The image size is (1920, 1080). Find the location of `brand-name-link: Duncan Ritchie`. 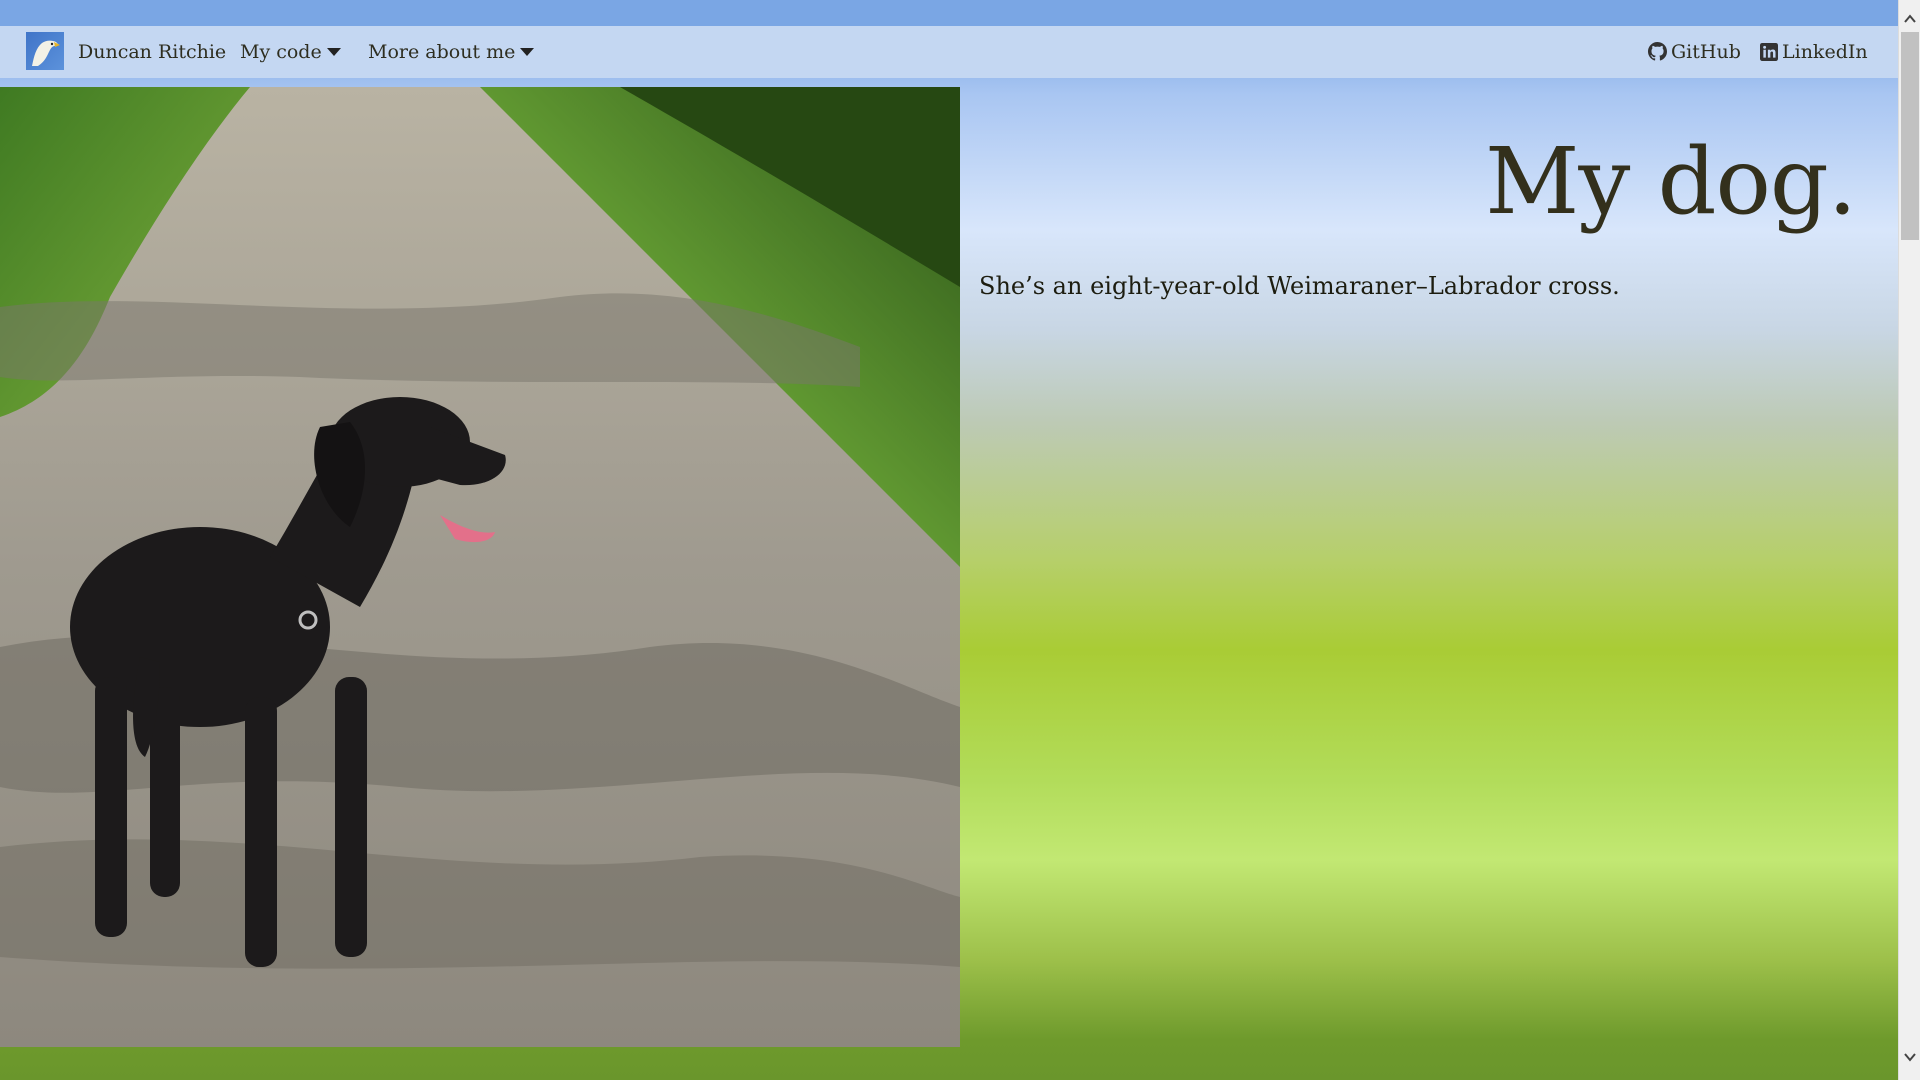

brand-name-link: Duncan Ritchie is located at coordinates (152, 52).